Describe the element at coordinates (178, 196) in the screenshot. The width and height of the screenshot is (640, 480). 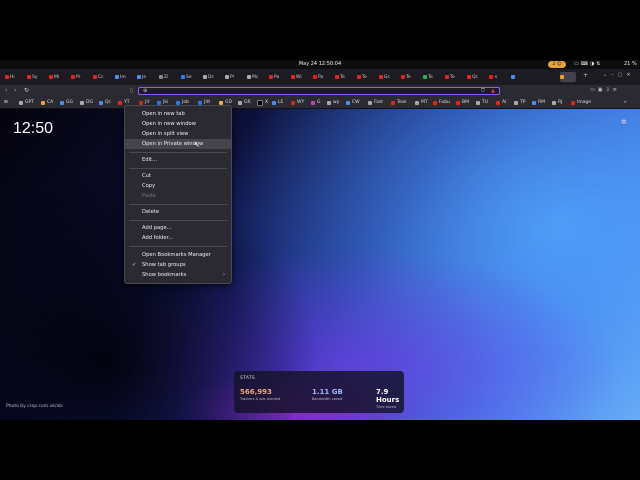
I see `menu-item-paste: Paste` at that location.